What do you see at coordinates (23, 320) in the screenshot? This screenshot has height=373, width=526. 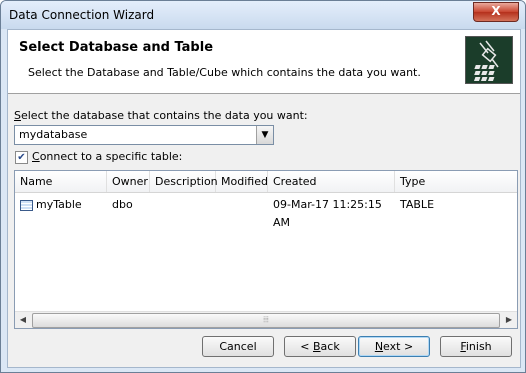 I see `scroll-left-icon: ◀` at bounding box center [23, 320].